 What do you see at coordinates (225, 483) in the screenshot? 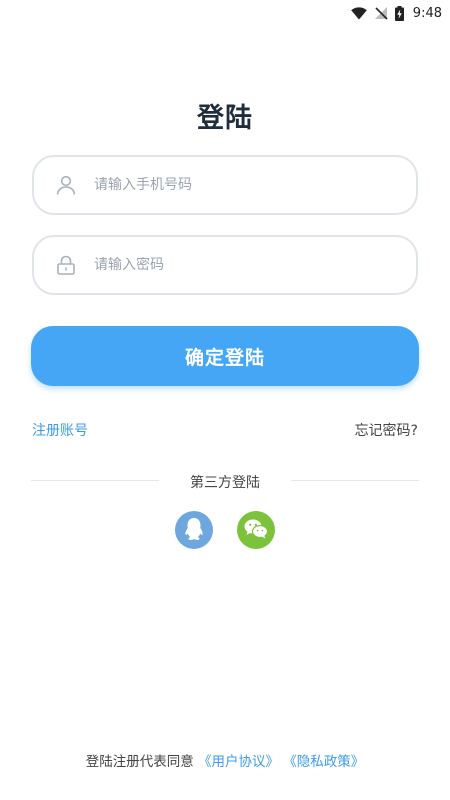
I see `third-party-label: 第三方登陆` at bounding box center [225, 483].